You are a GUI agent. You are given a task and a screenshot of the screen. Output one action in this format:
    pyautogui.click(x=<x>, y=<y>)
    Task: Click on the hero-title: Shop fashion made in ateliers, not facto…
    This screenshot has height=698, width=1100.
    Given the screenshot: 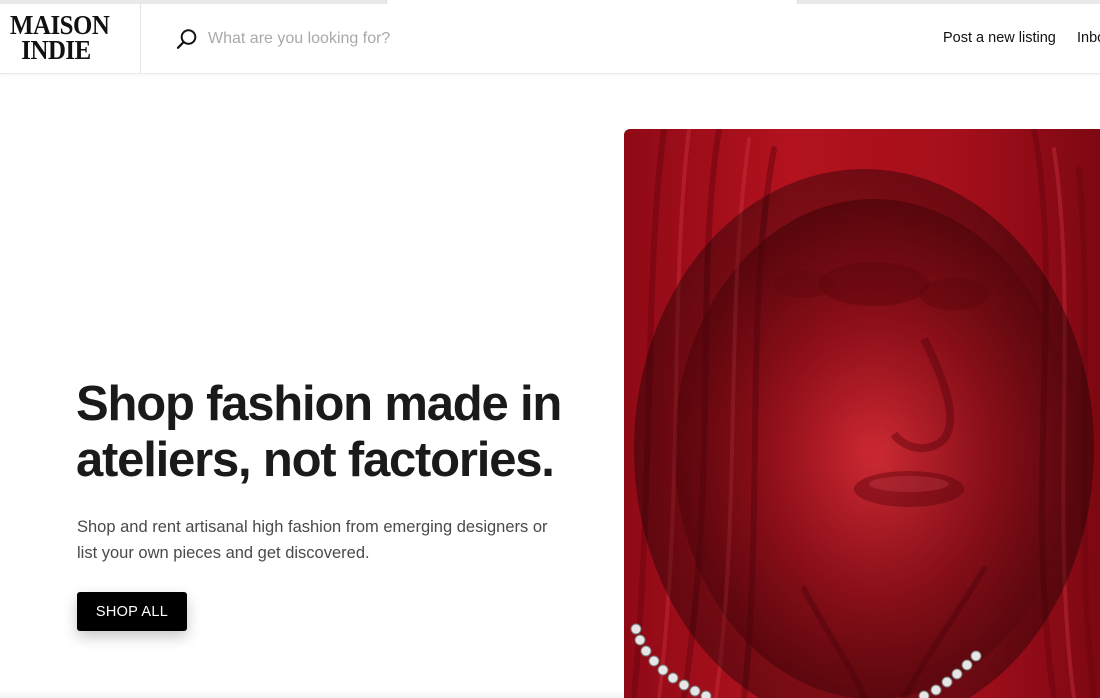 What is the action you would take?
    pyautogui.click(x=336, y=432)
    